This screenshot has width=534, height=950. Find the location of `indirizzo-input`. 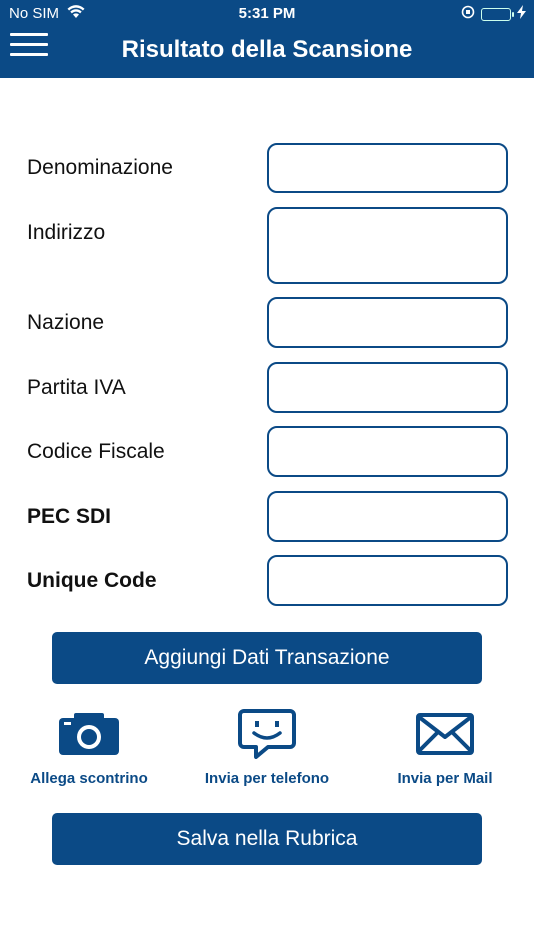

indirizzo-input is located at coordinates (387, 245).